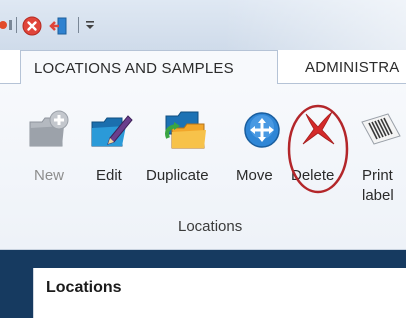  I want to click on move-label: Move, so click(254, 175).